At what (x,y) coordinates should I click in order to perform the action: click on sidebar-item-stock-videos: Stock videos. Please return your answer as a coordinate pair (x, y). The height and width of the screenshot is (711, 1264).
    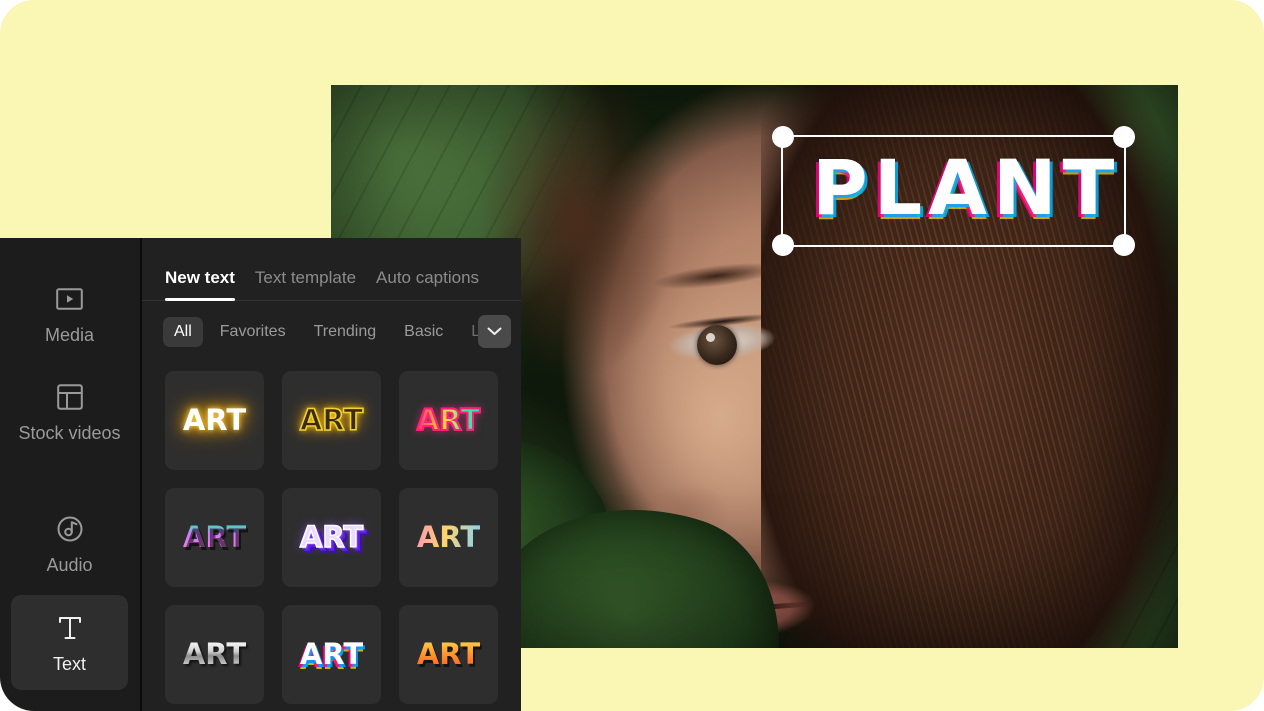
    Looking at the image, I should click on (69, 411).